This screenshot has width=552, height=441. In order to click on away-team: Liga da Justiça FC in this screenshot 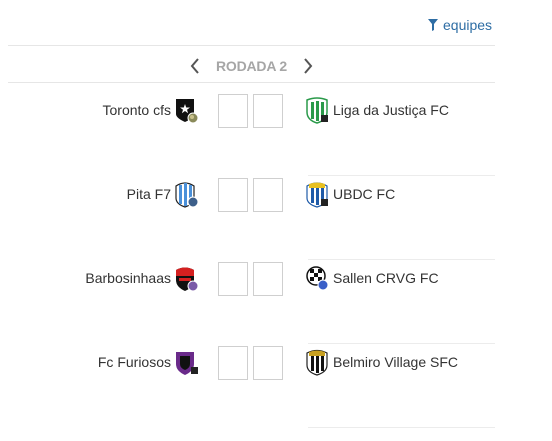, I will do `click(377, 110)`.